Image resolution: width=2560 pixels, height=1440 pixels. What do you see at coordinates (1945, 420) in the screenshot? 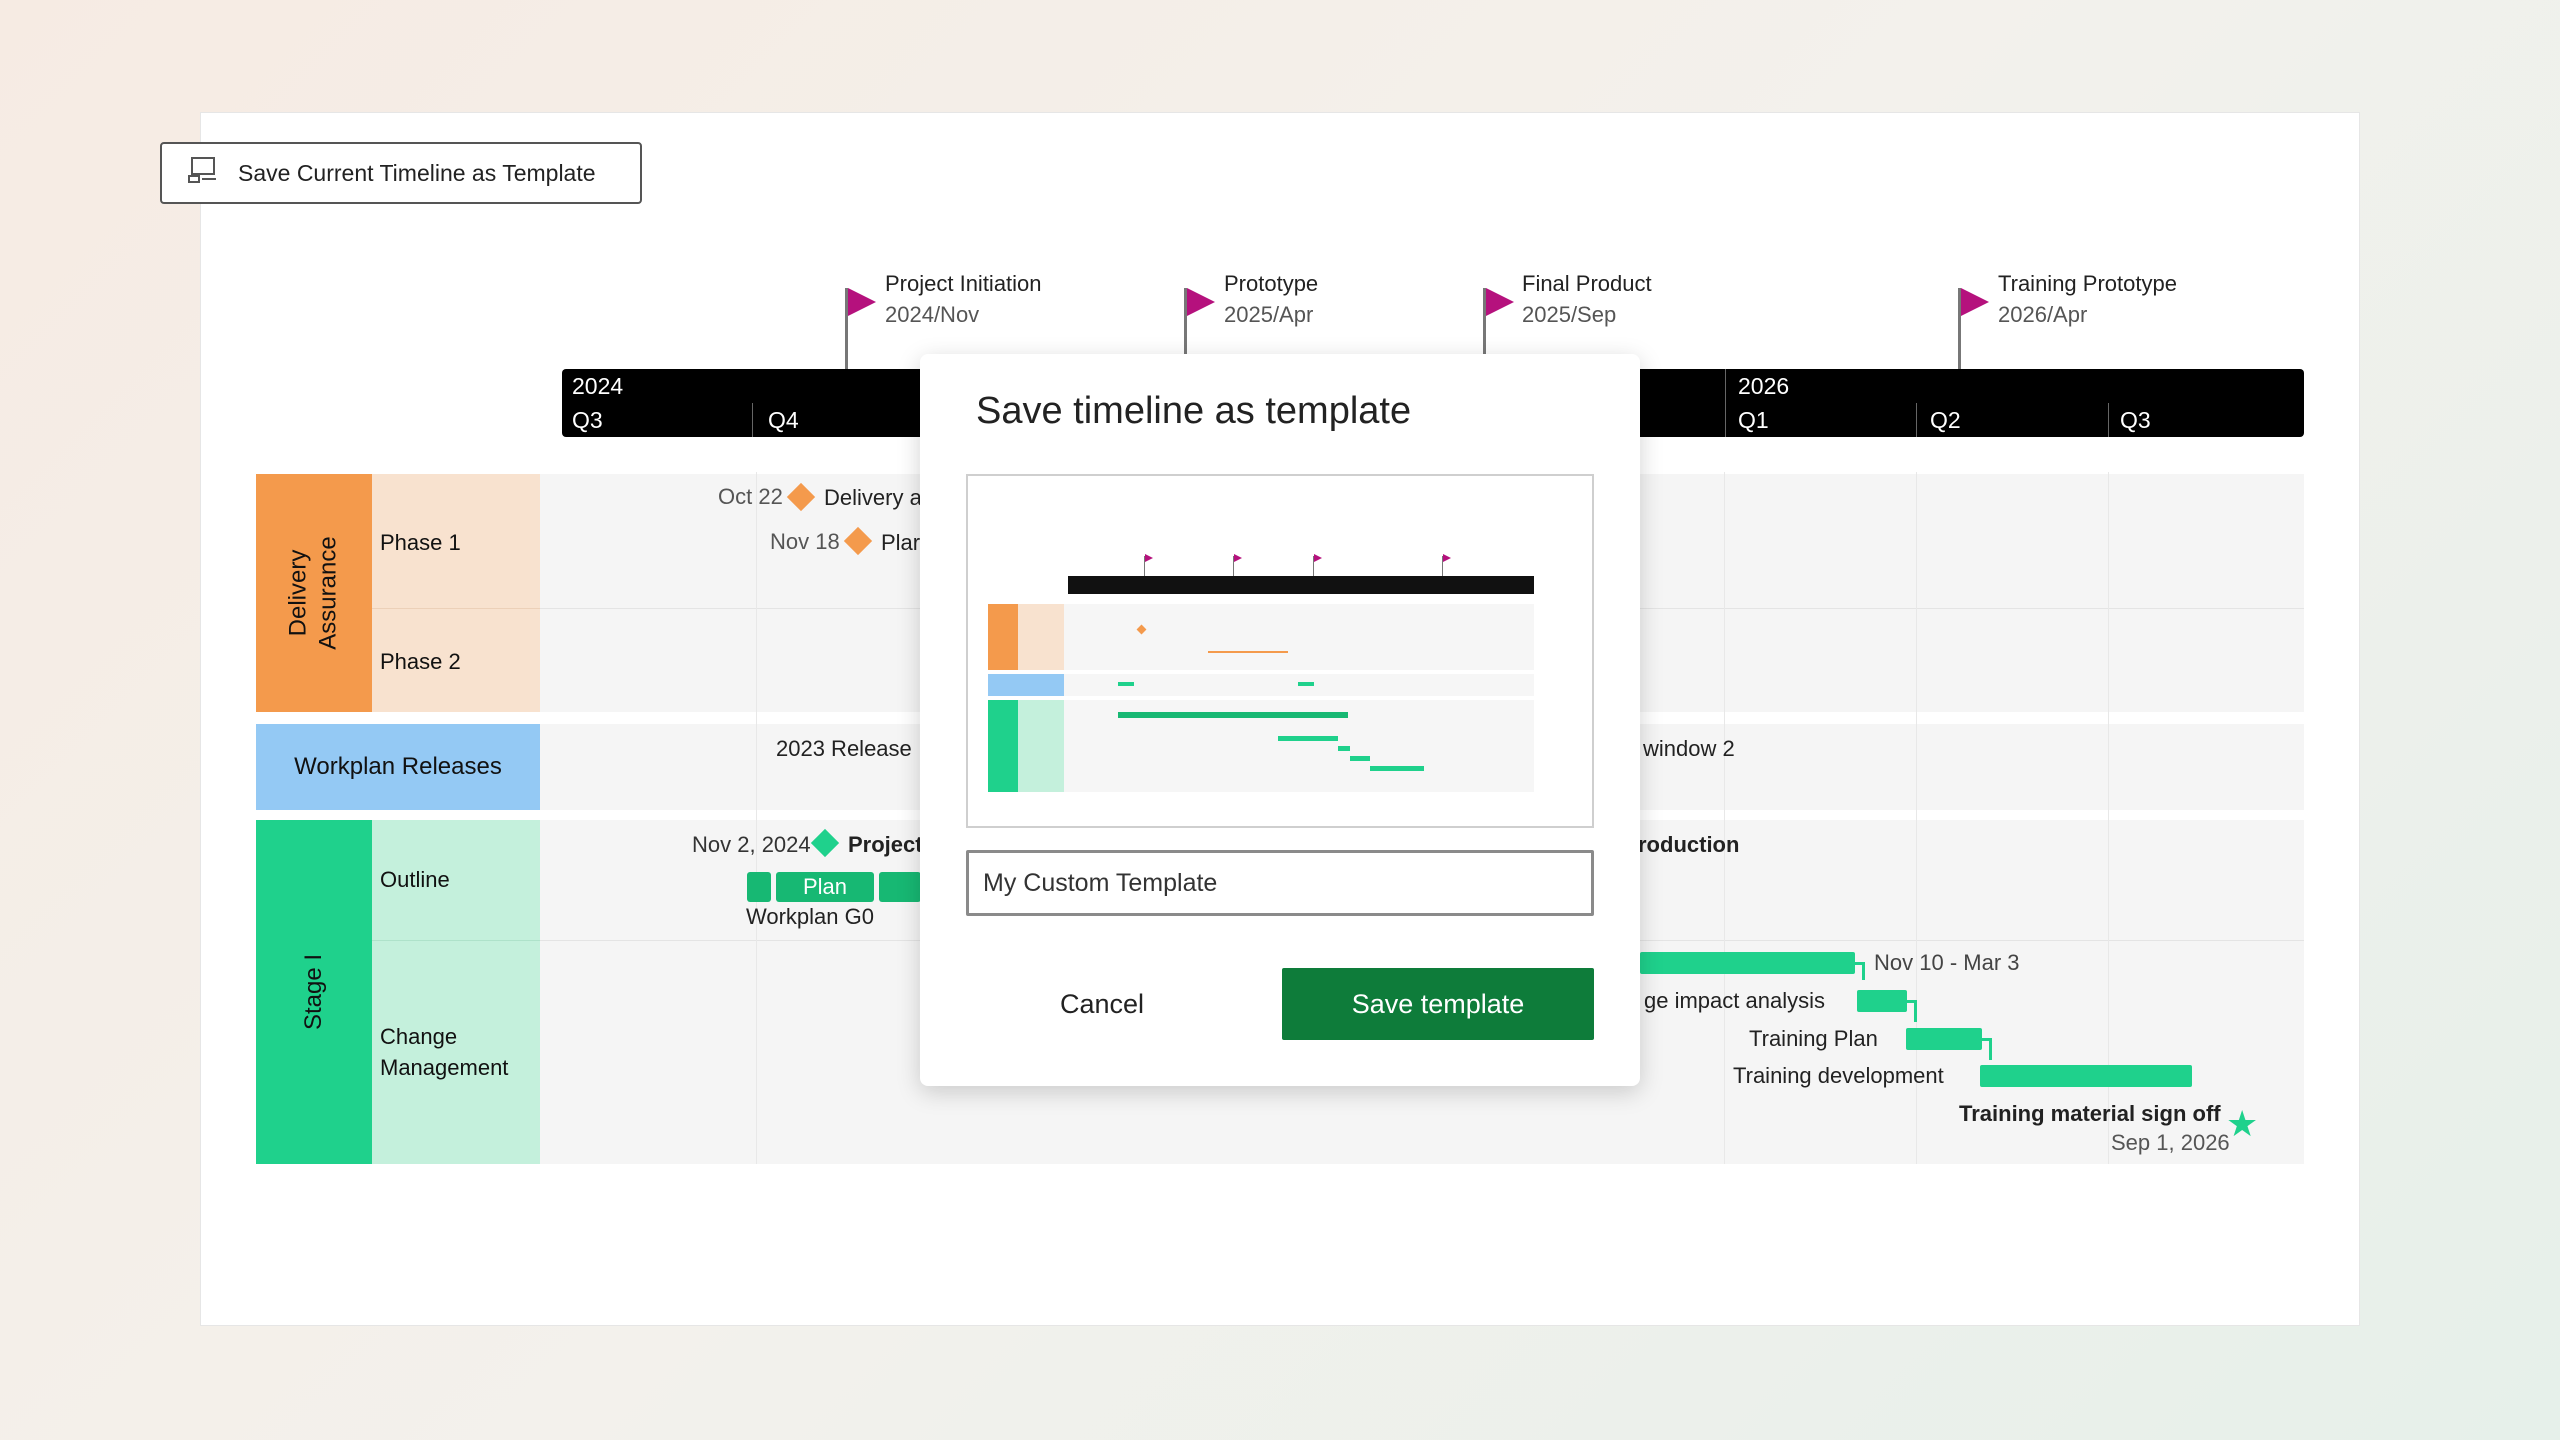
I see `quarter-q2-2026: Q2` at bounding box center [1945, 420].